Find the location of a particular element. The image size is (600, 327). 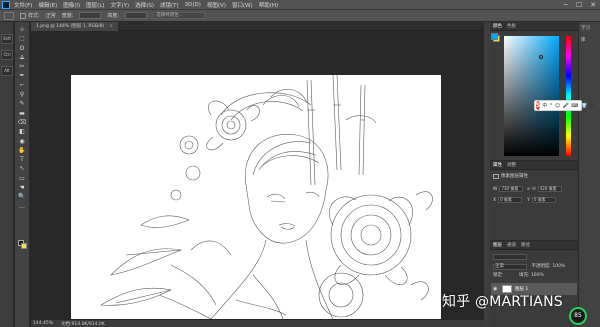

antialias-checkbox is located at coordinates (23, 15).